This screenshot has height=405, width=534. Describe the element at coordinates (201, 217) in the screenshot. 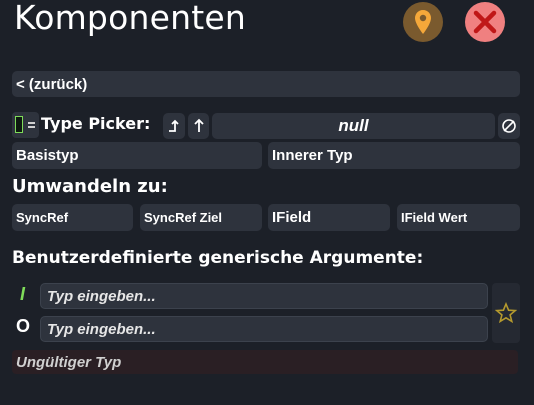

I see `convert-syncref-target-button: SyncRef Ziel` at that location.